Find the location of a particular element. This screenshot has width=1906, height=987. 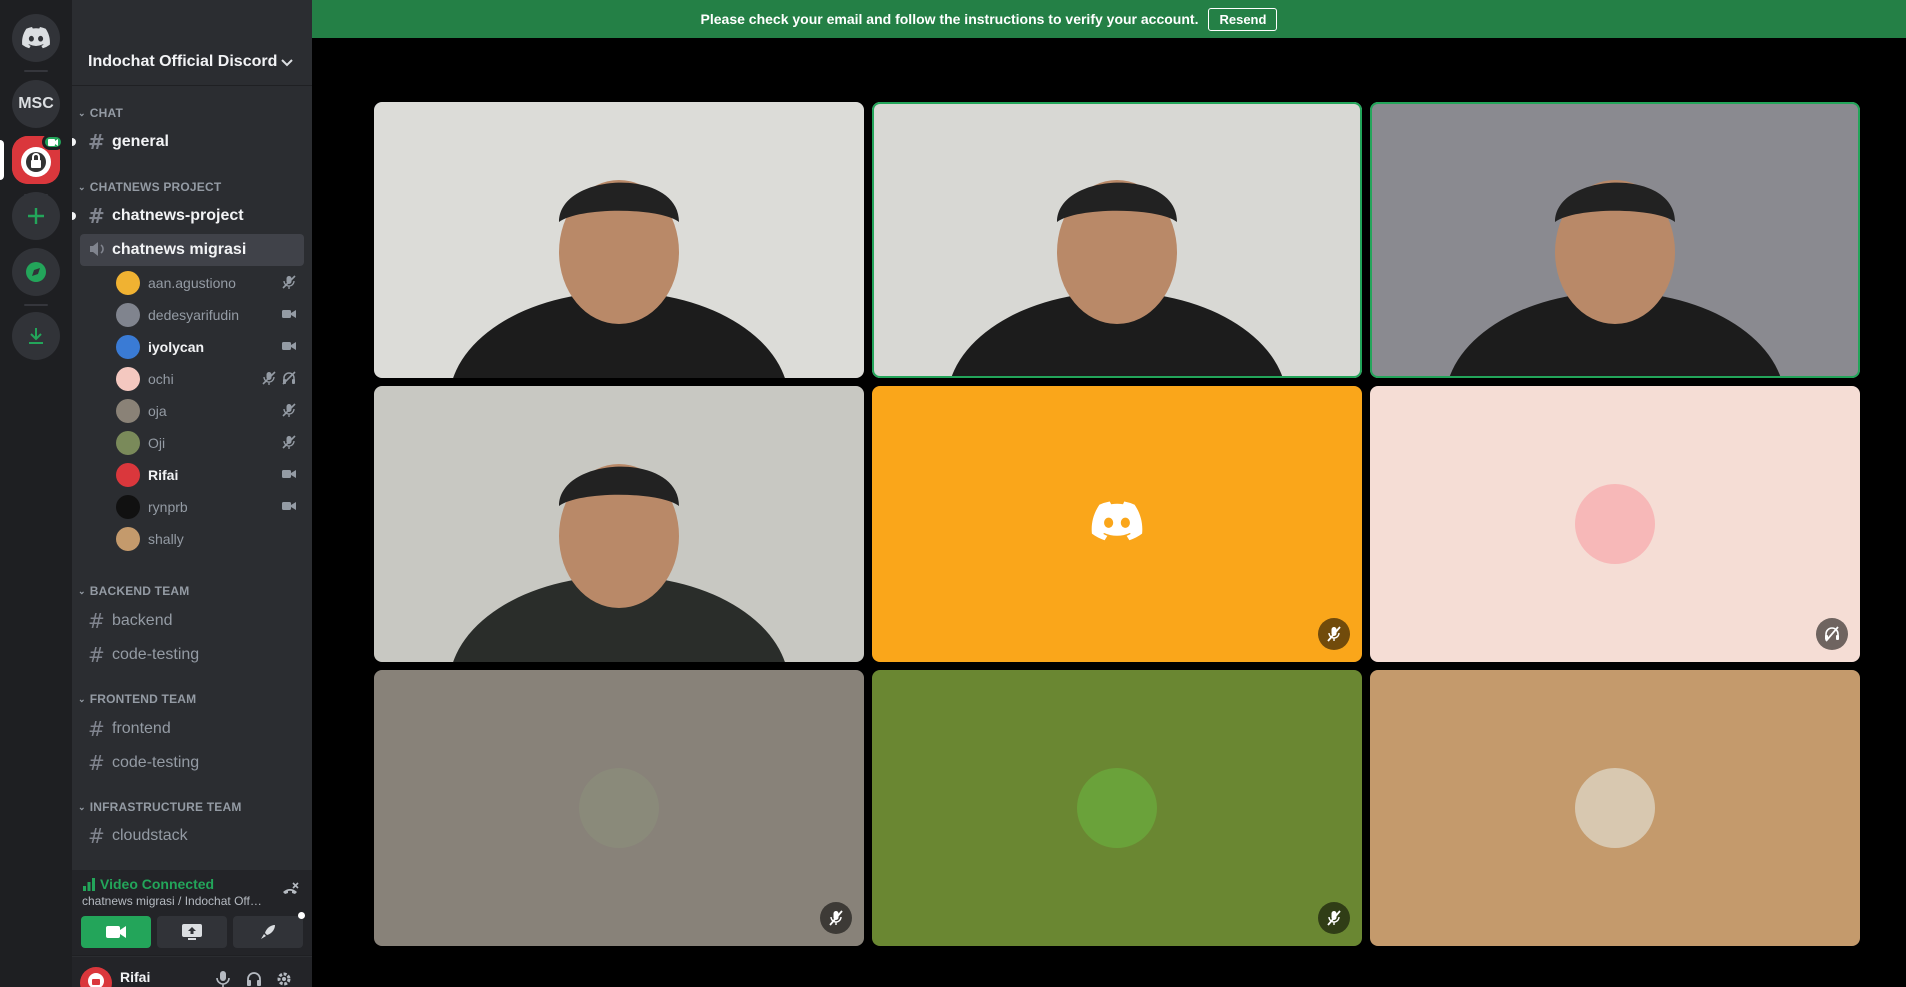

voice-user-ochi: ochi is located at coordinates (206, 379).